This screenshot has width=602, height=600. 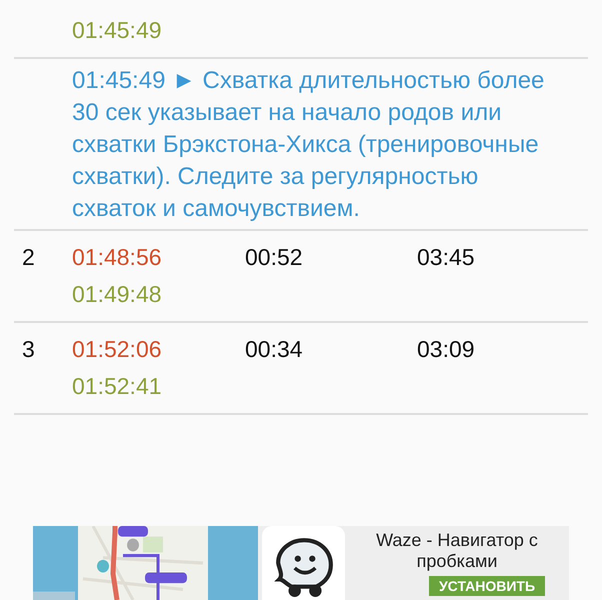 What do you see at coordinates (117, 349) in the screenshot?
I see `start-time: 01:52:06` at bounding box center [117, 349].